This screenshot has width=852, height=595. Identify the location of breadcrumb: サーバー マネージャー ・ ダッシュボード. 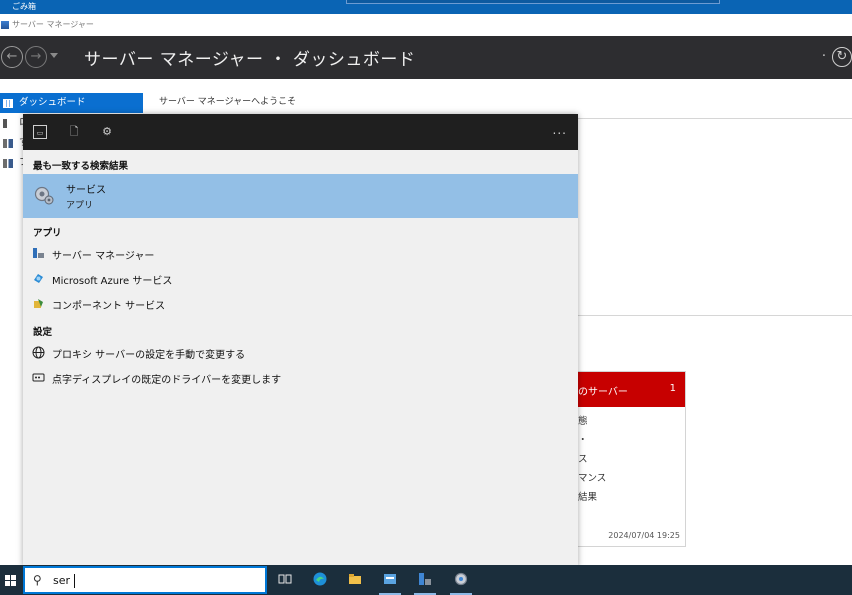
(250, 60).